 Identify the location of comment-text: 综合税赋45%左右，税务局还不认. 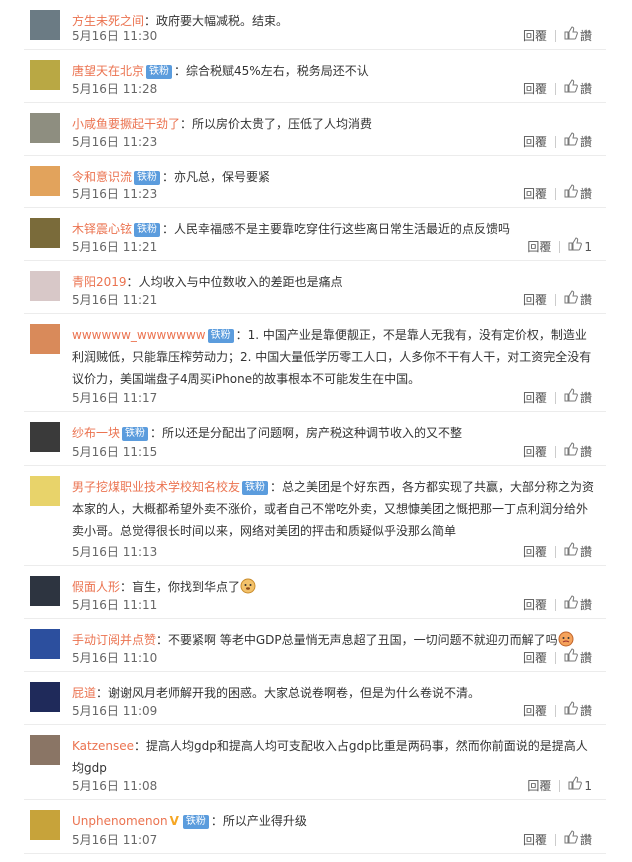
(277, 71).